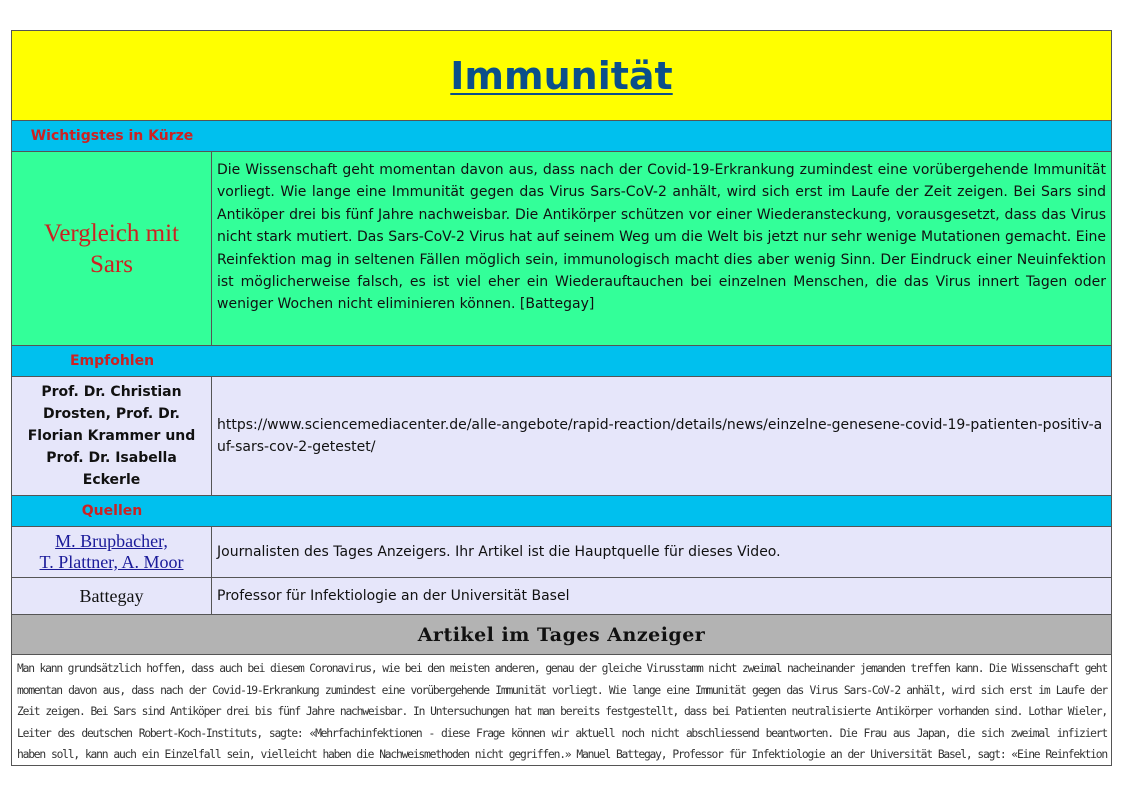 The image size is (1123, 794). What do you see at coordinates (112, 562) in the screenshot?
I see `source-name-line2: T. Plattner, A. Moor` at bounding box center [112, 562].